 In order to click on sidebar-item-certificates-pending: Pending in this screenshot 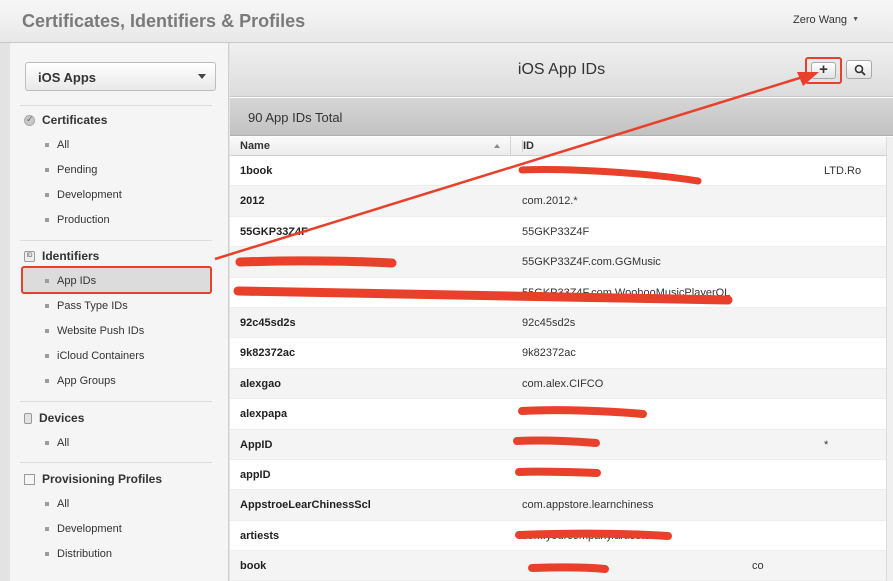, I will do `click(71, 170)`.